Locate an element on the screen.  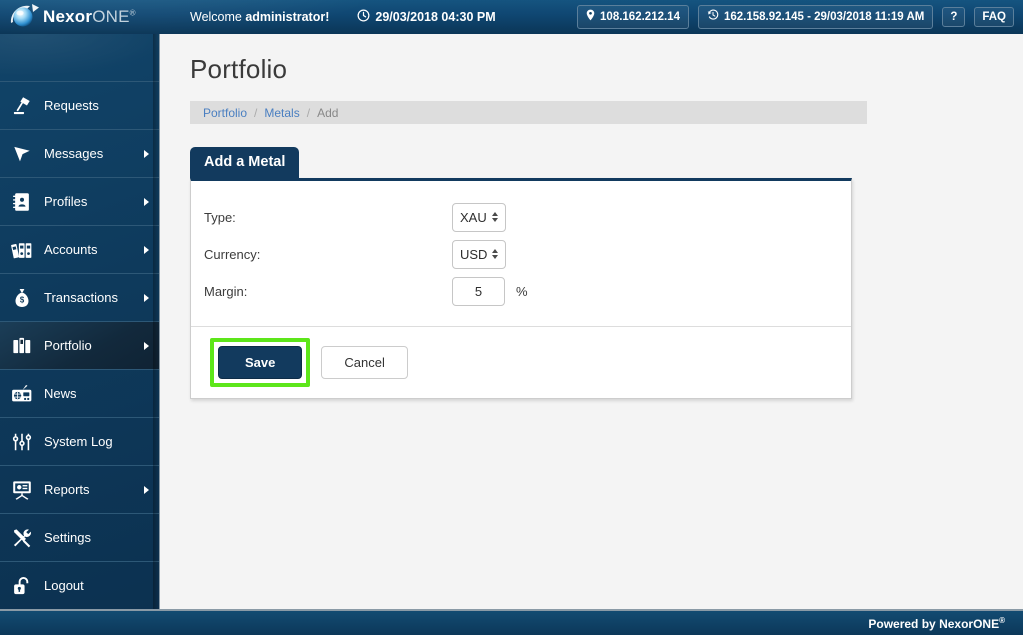
money-bag-icon: $ is located at coordinates (22, 298).